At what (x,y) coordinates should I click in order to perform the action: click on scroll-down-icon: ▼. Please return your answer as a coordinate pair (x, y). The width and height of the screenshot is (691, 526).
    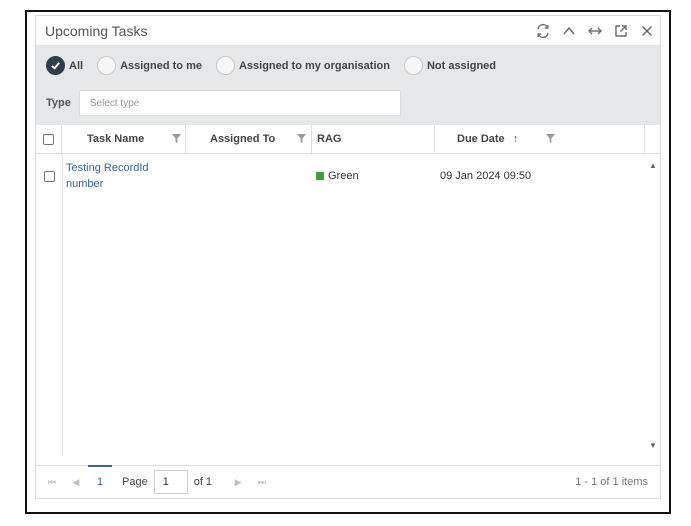
    Looking at the image, I should click on (653, 445).